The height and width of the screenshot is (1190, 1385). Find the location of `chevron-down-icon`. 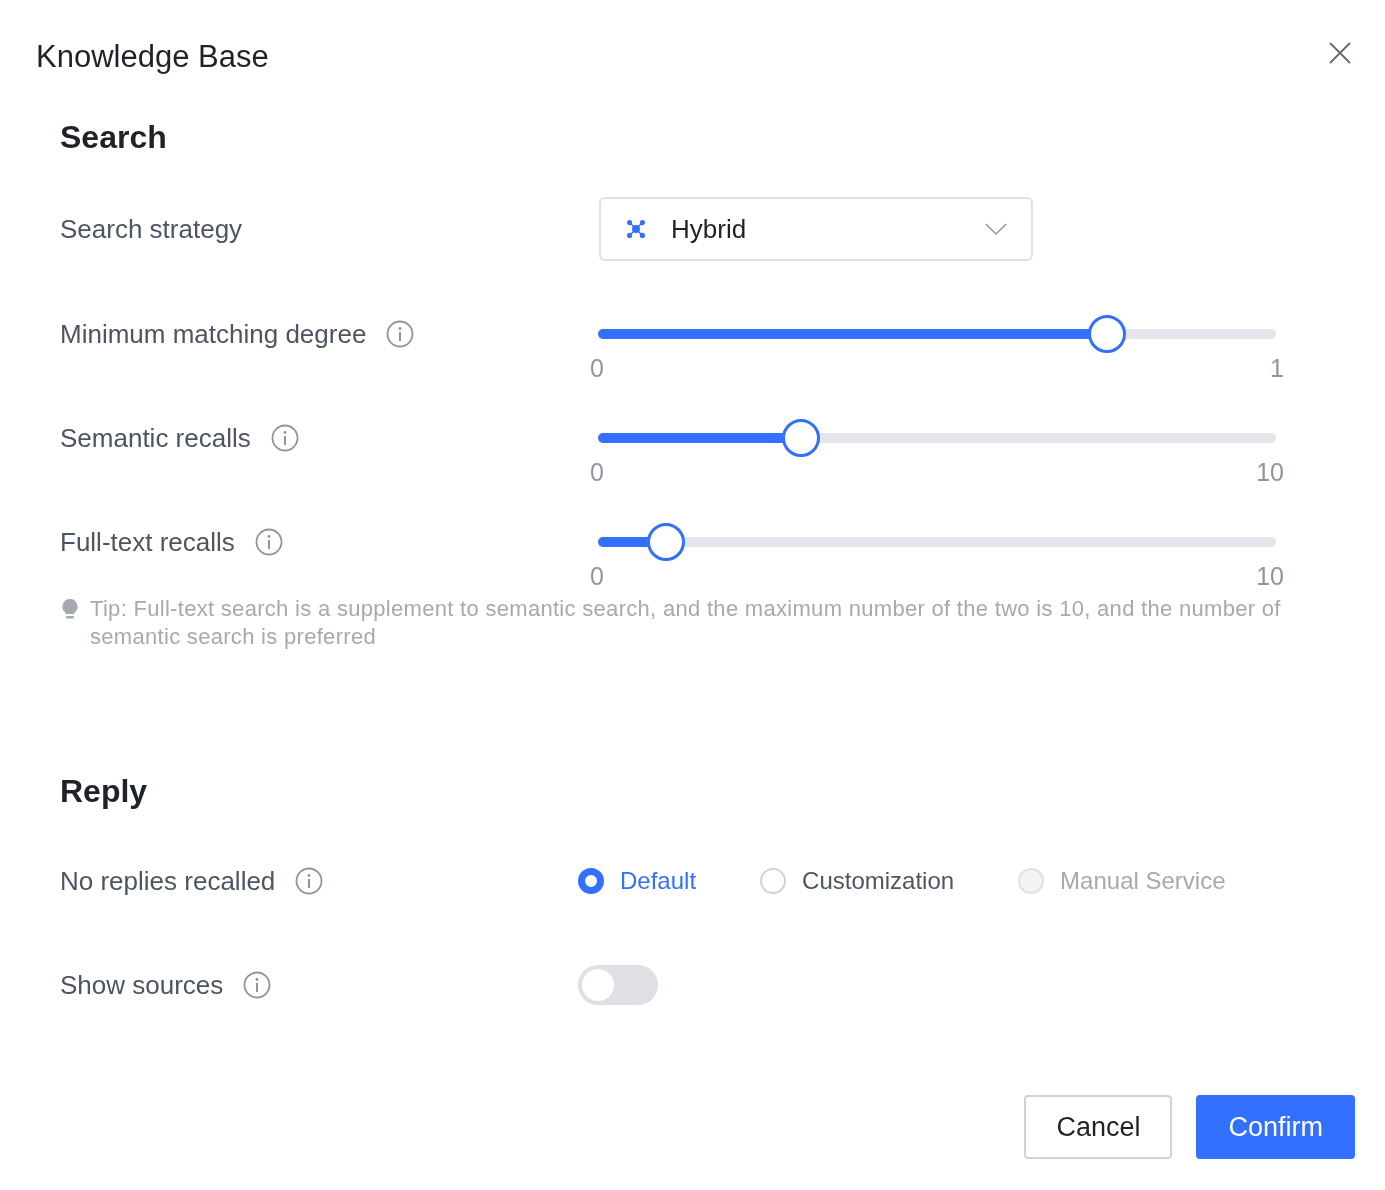

chevron-down-icon is located at coordinates (996, 229).